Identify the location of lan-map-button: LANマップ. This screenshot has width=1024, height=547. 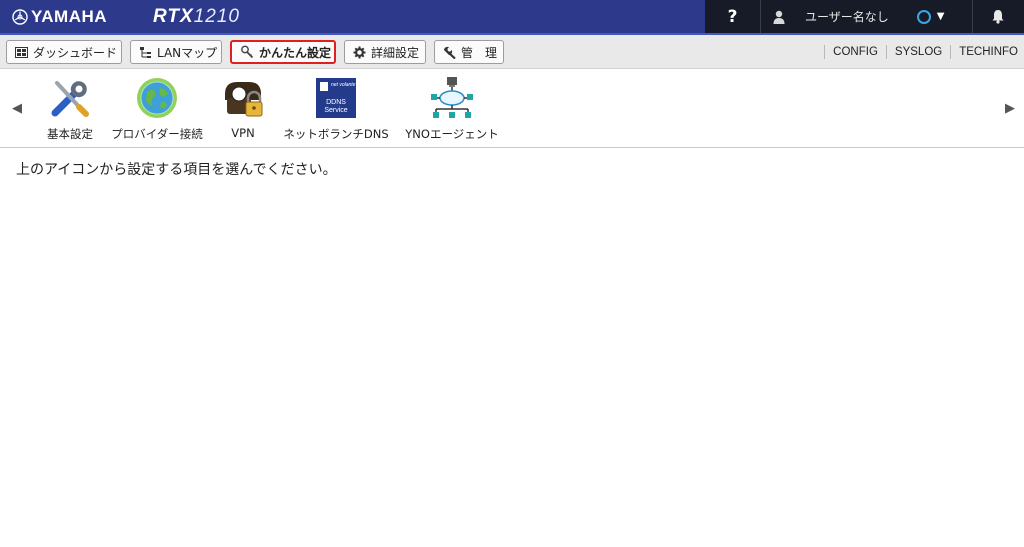
(176, 52).